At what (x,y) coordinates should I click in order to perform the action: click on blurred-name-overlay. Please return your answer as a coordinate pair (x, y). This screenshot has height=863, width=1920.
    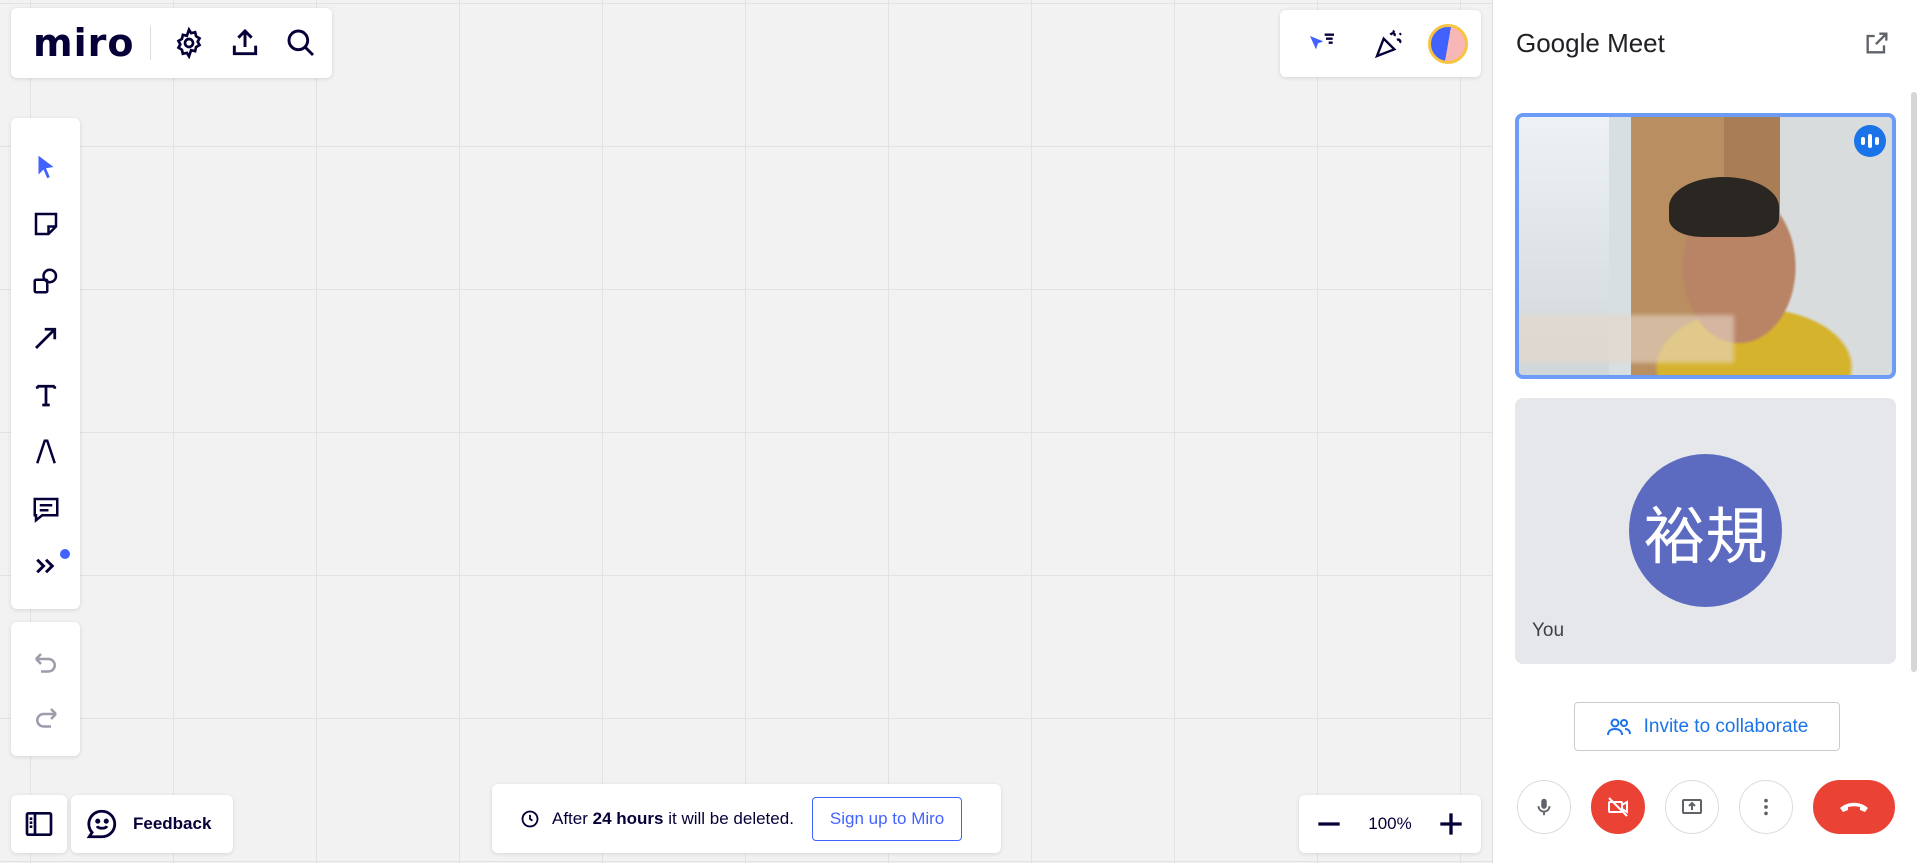
    Looking at the image, I should click on (1626, 339).